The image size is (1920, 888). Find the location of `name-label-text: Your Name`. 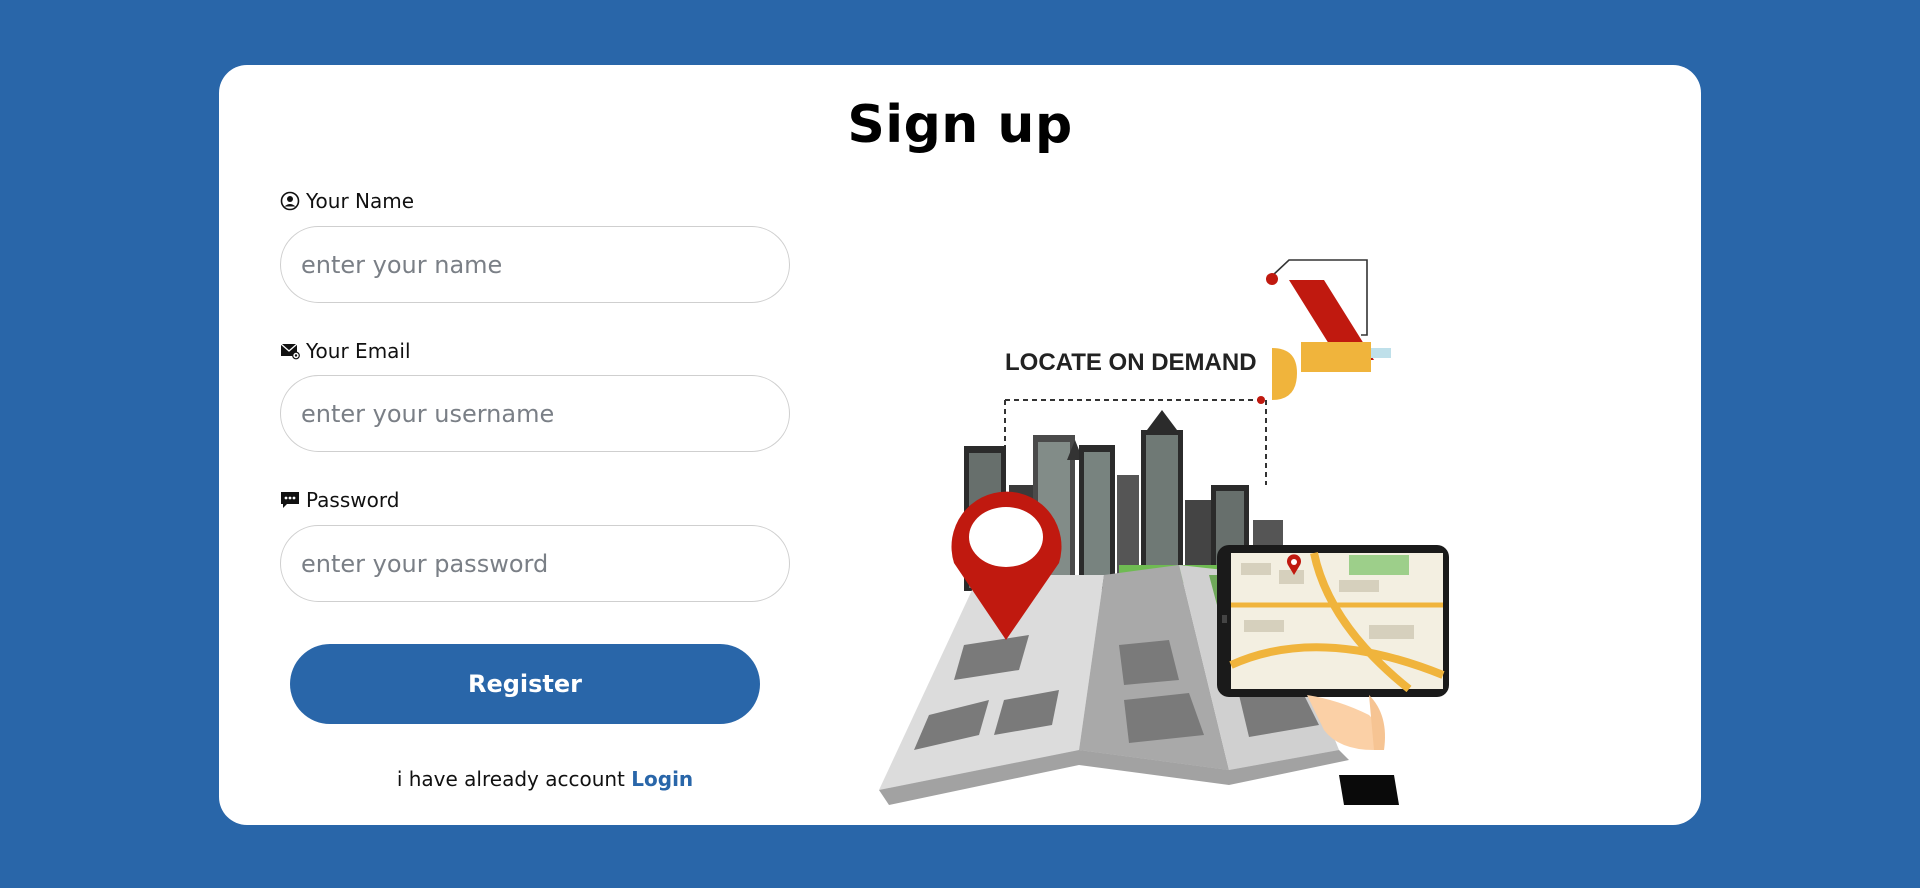

name-label-text: Your Name is located at coordinates (360, 201).